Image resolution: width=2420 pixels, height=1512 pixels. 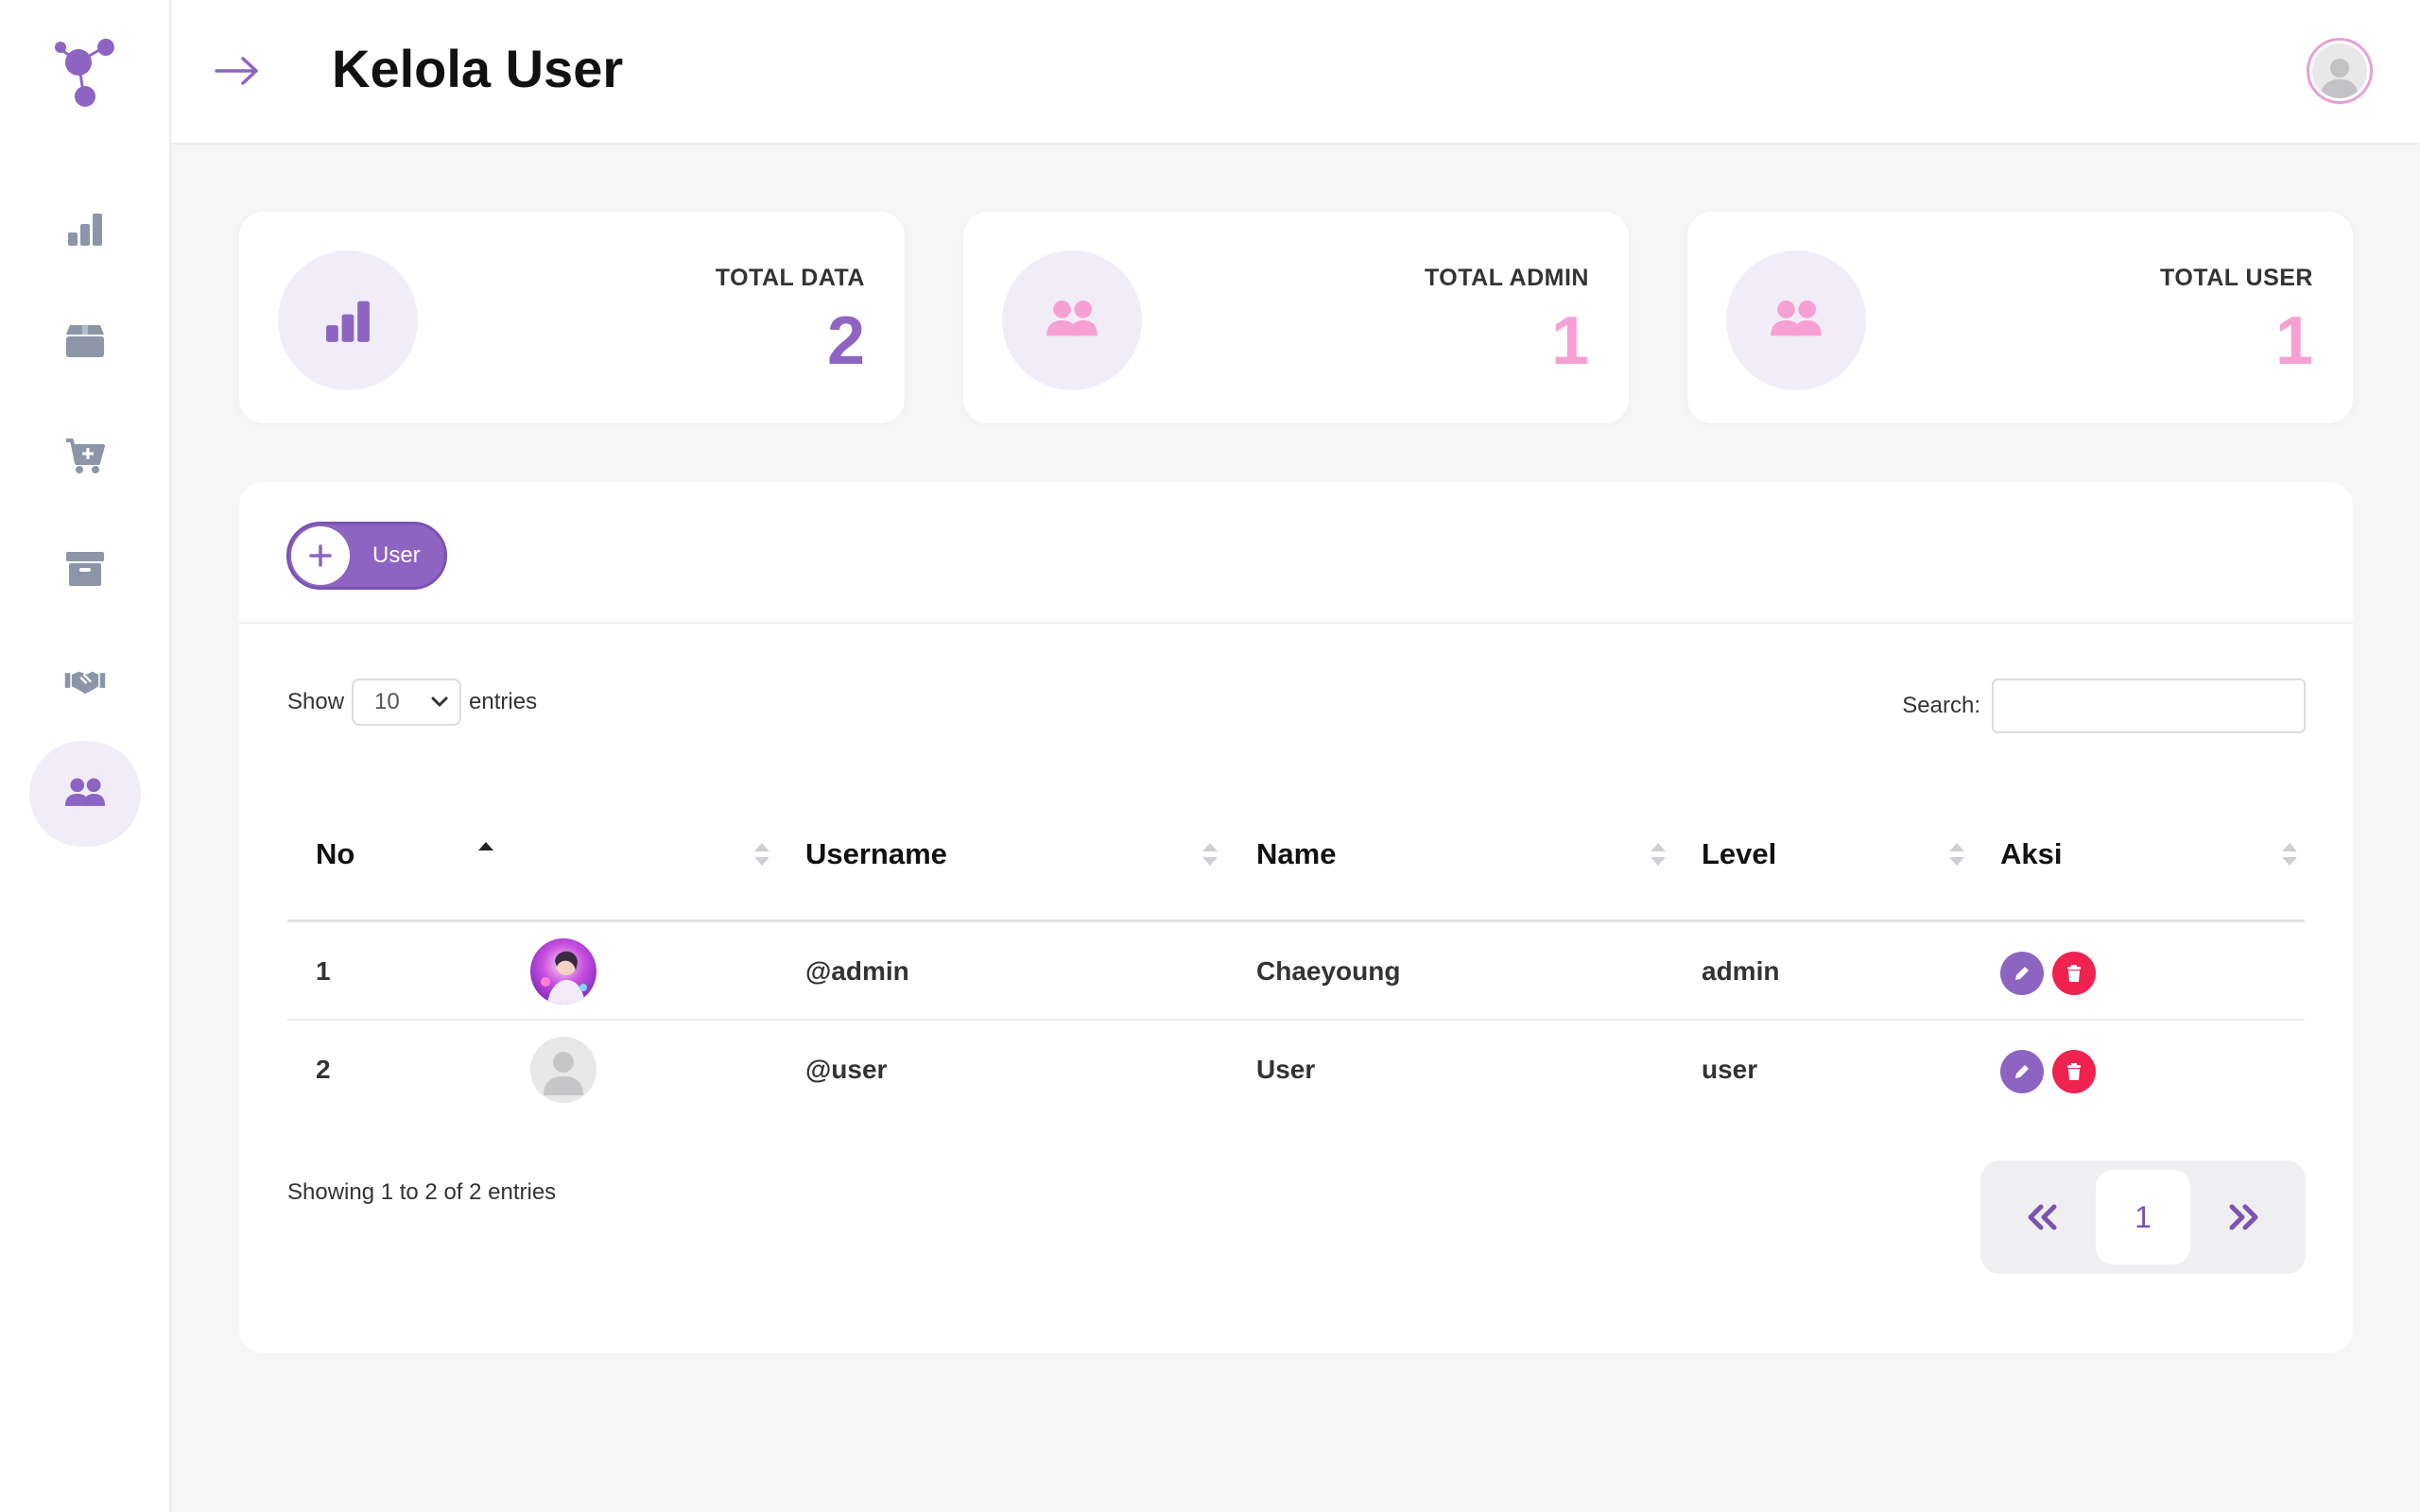 What do you see at coordinates (396, 555) in the screenshot?
I see `add-user-label: User` at bounding box center [396, 555].